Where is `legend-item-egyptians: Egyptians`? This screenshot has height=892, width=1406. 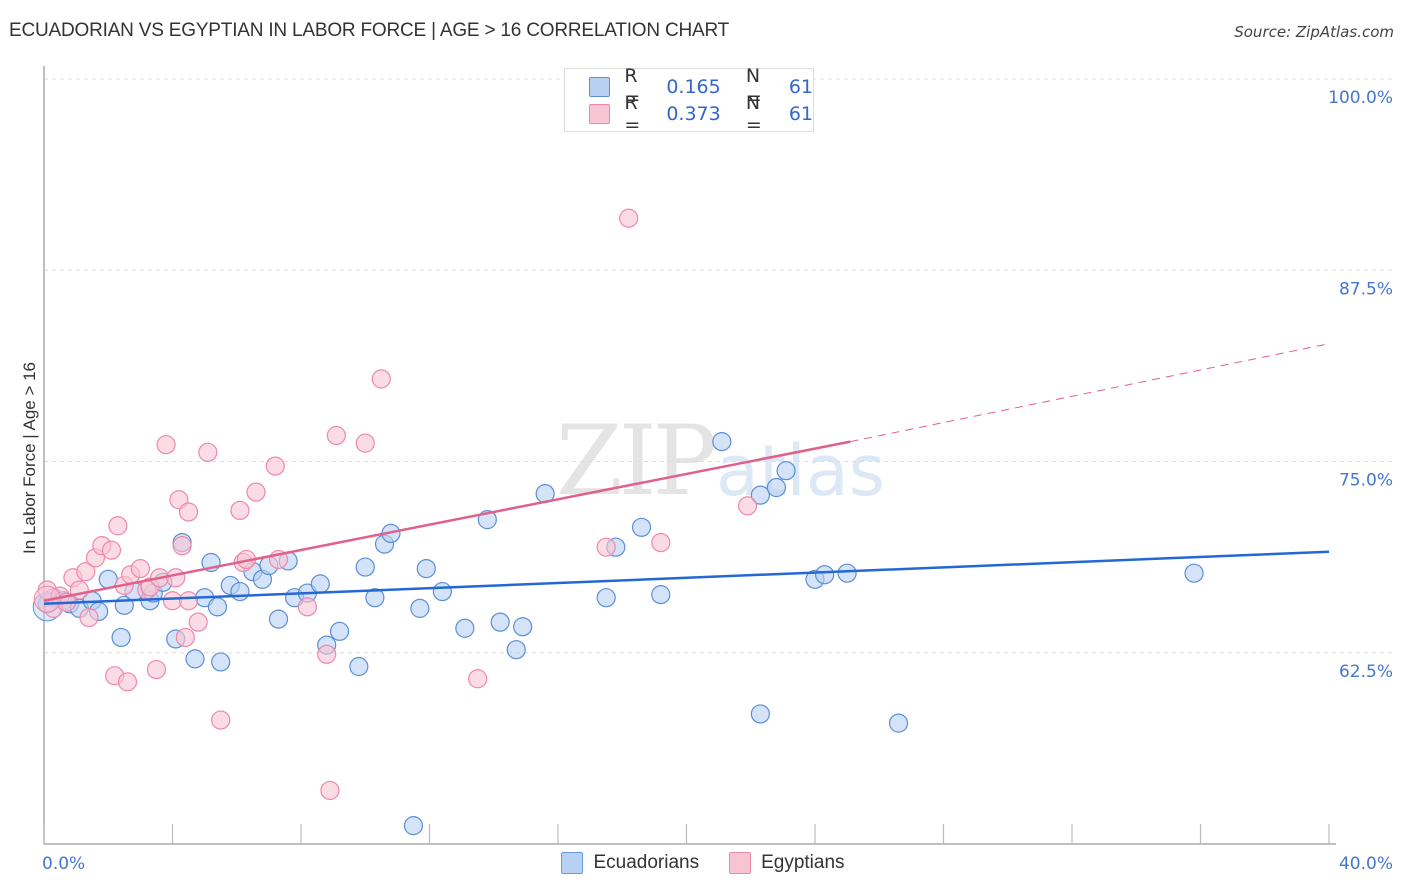 legend-item-egyptians: Egyptians is located at coordinates (787, 863).